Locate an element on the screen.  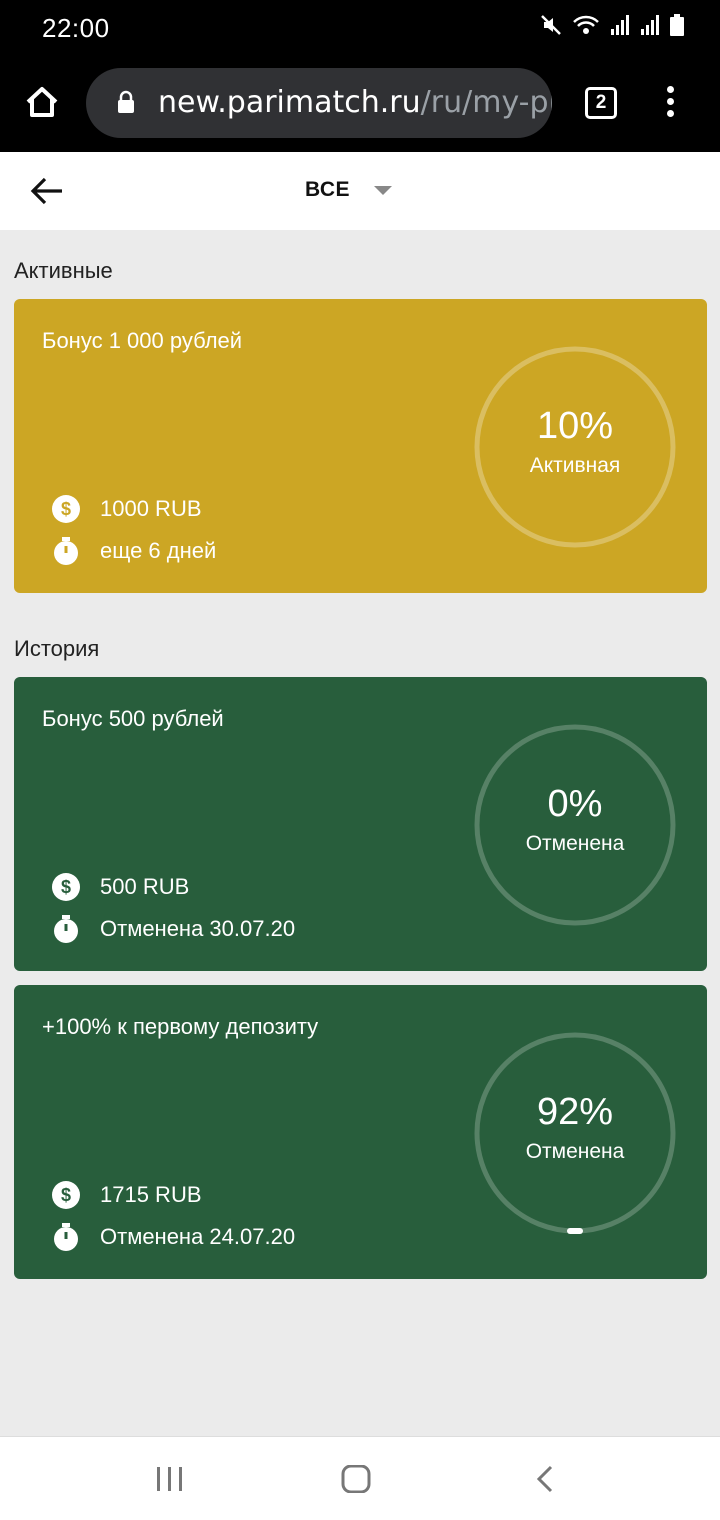
chevron-down-icon is located at coordinates (383, 190).